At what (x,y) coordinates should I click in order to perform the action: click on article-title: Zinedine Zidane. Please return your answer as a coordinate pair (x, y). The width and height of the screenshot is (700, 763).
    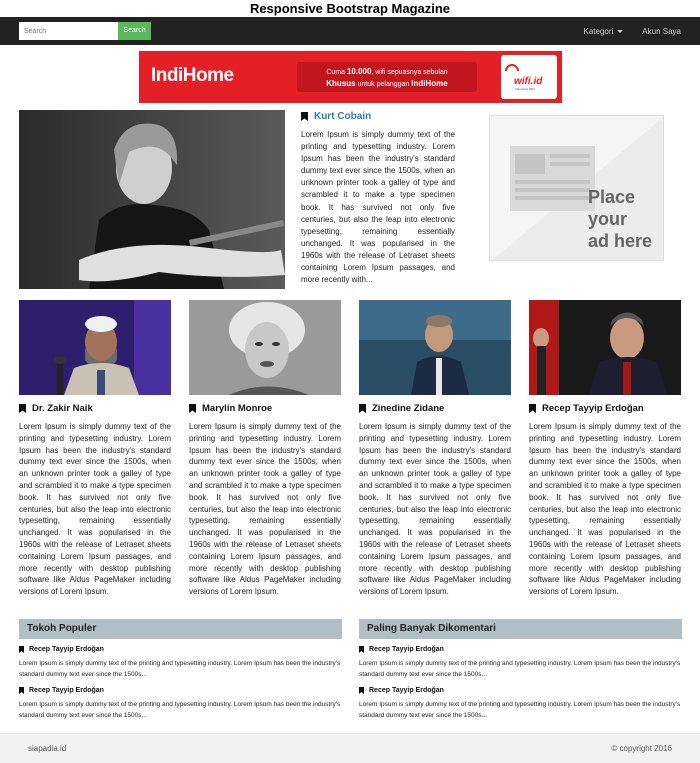
    Looking at the image, I should click on (435, 408).